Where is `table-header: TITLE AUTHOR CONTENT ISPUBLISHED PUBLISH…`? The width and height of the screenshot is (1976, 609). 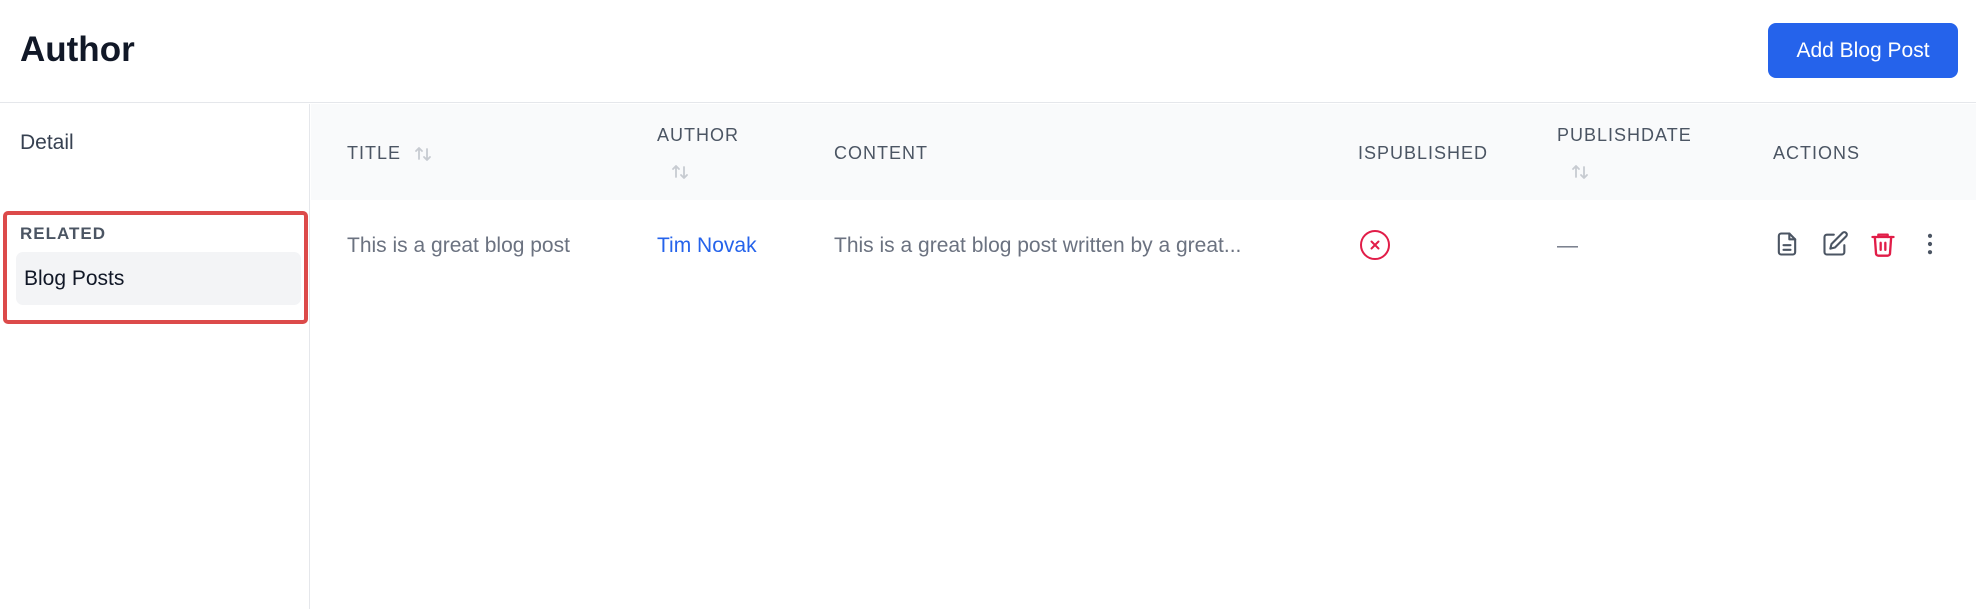
table-header: TITLE AUTHOR CONTENT ISPUBLISHED PUBLISH… is located at coordinates (1143, 152).